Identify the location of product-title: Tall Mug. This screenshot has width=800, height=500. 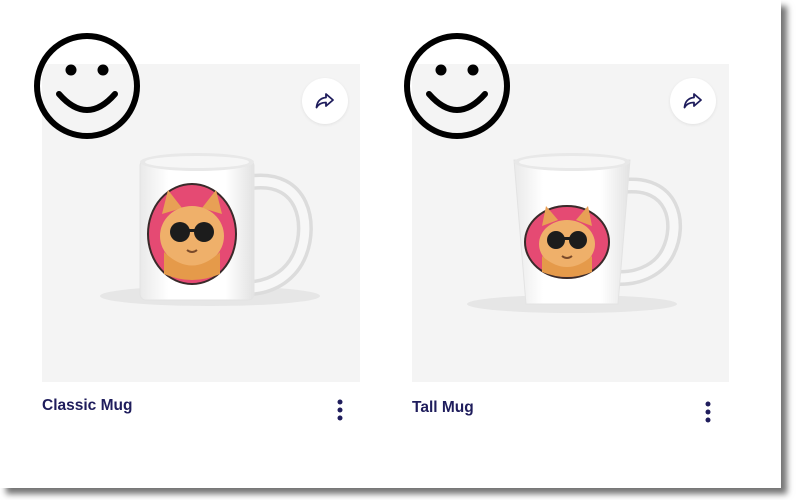
(443, 408).